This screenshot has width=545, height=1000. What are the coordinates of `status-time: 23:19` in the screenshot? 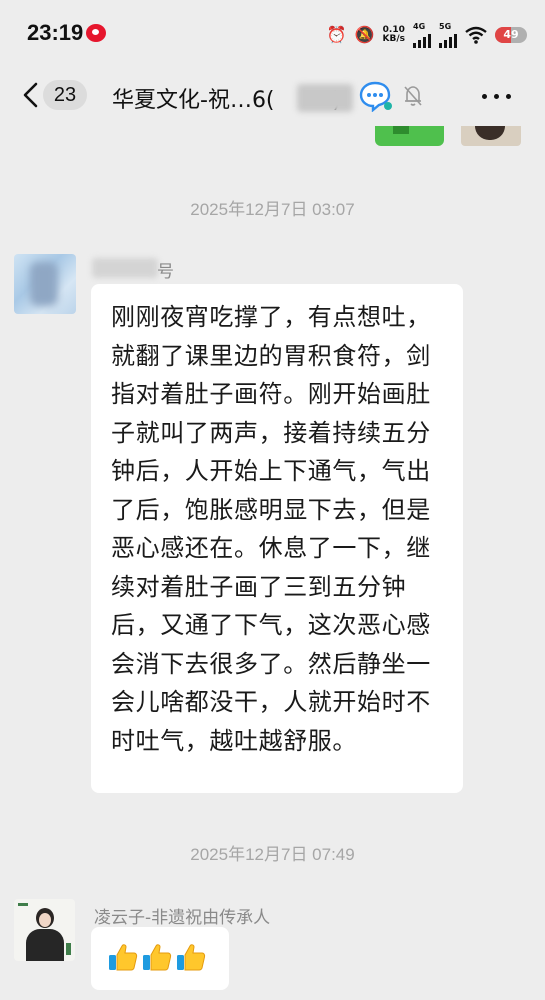 It's located at (55, 32).